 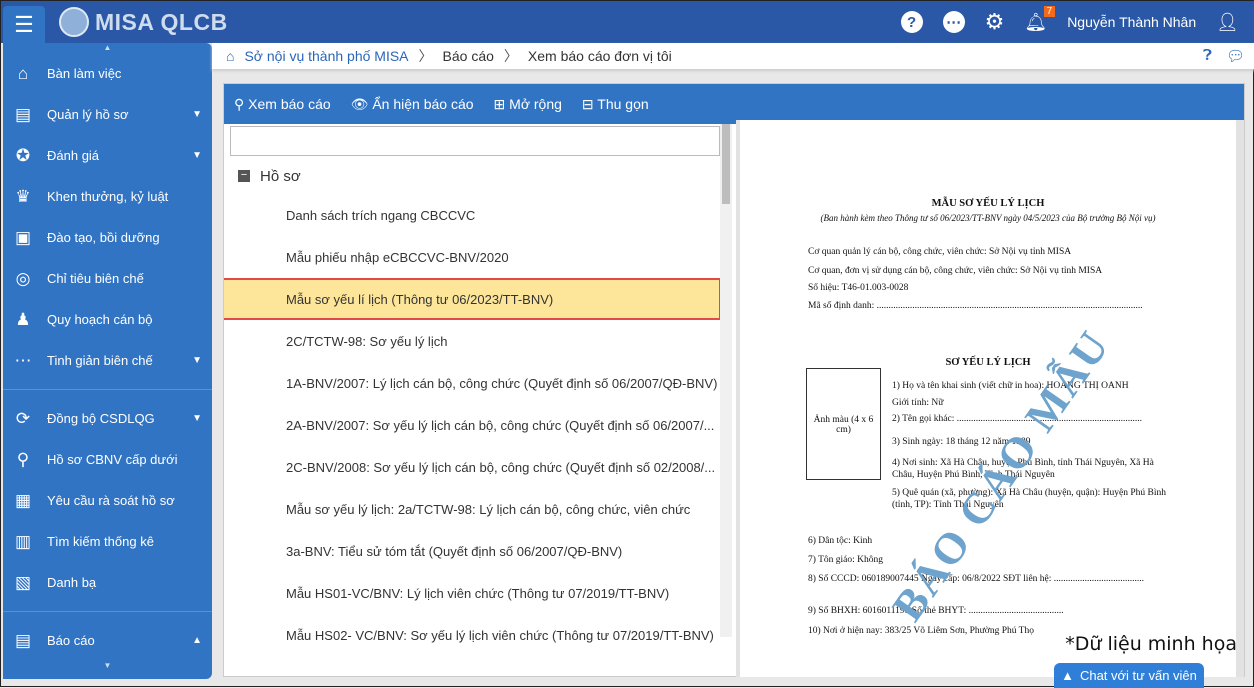 I want to click on scrollbar-thumb, so click(x=726, y=164).